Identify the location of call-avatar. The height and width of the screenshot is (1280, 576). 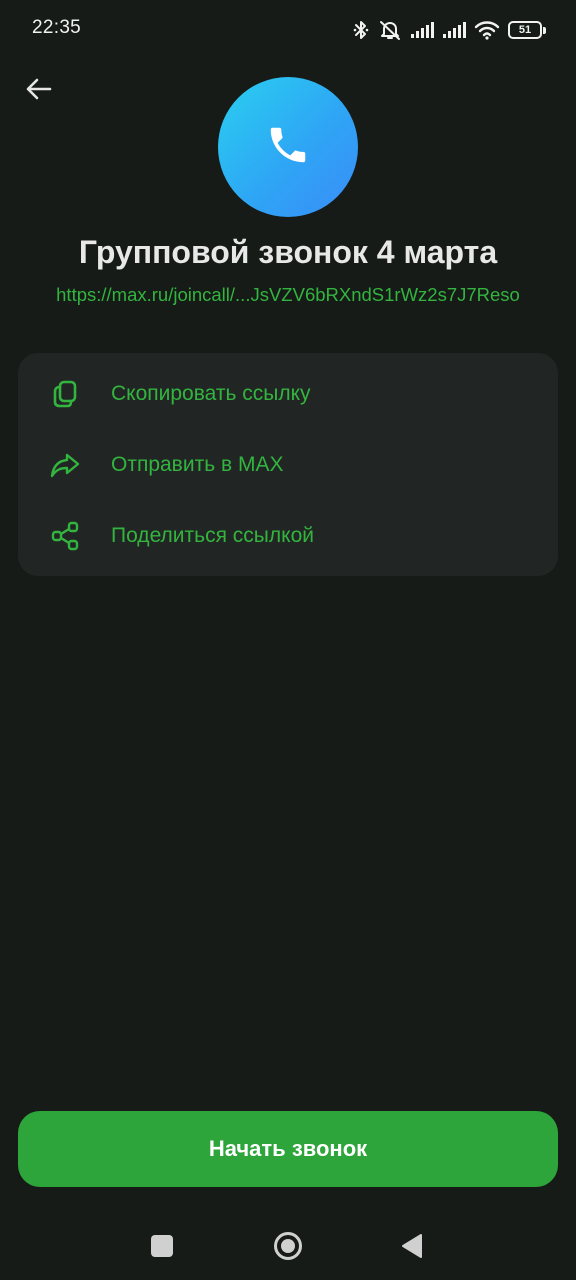
(288, 147).